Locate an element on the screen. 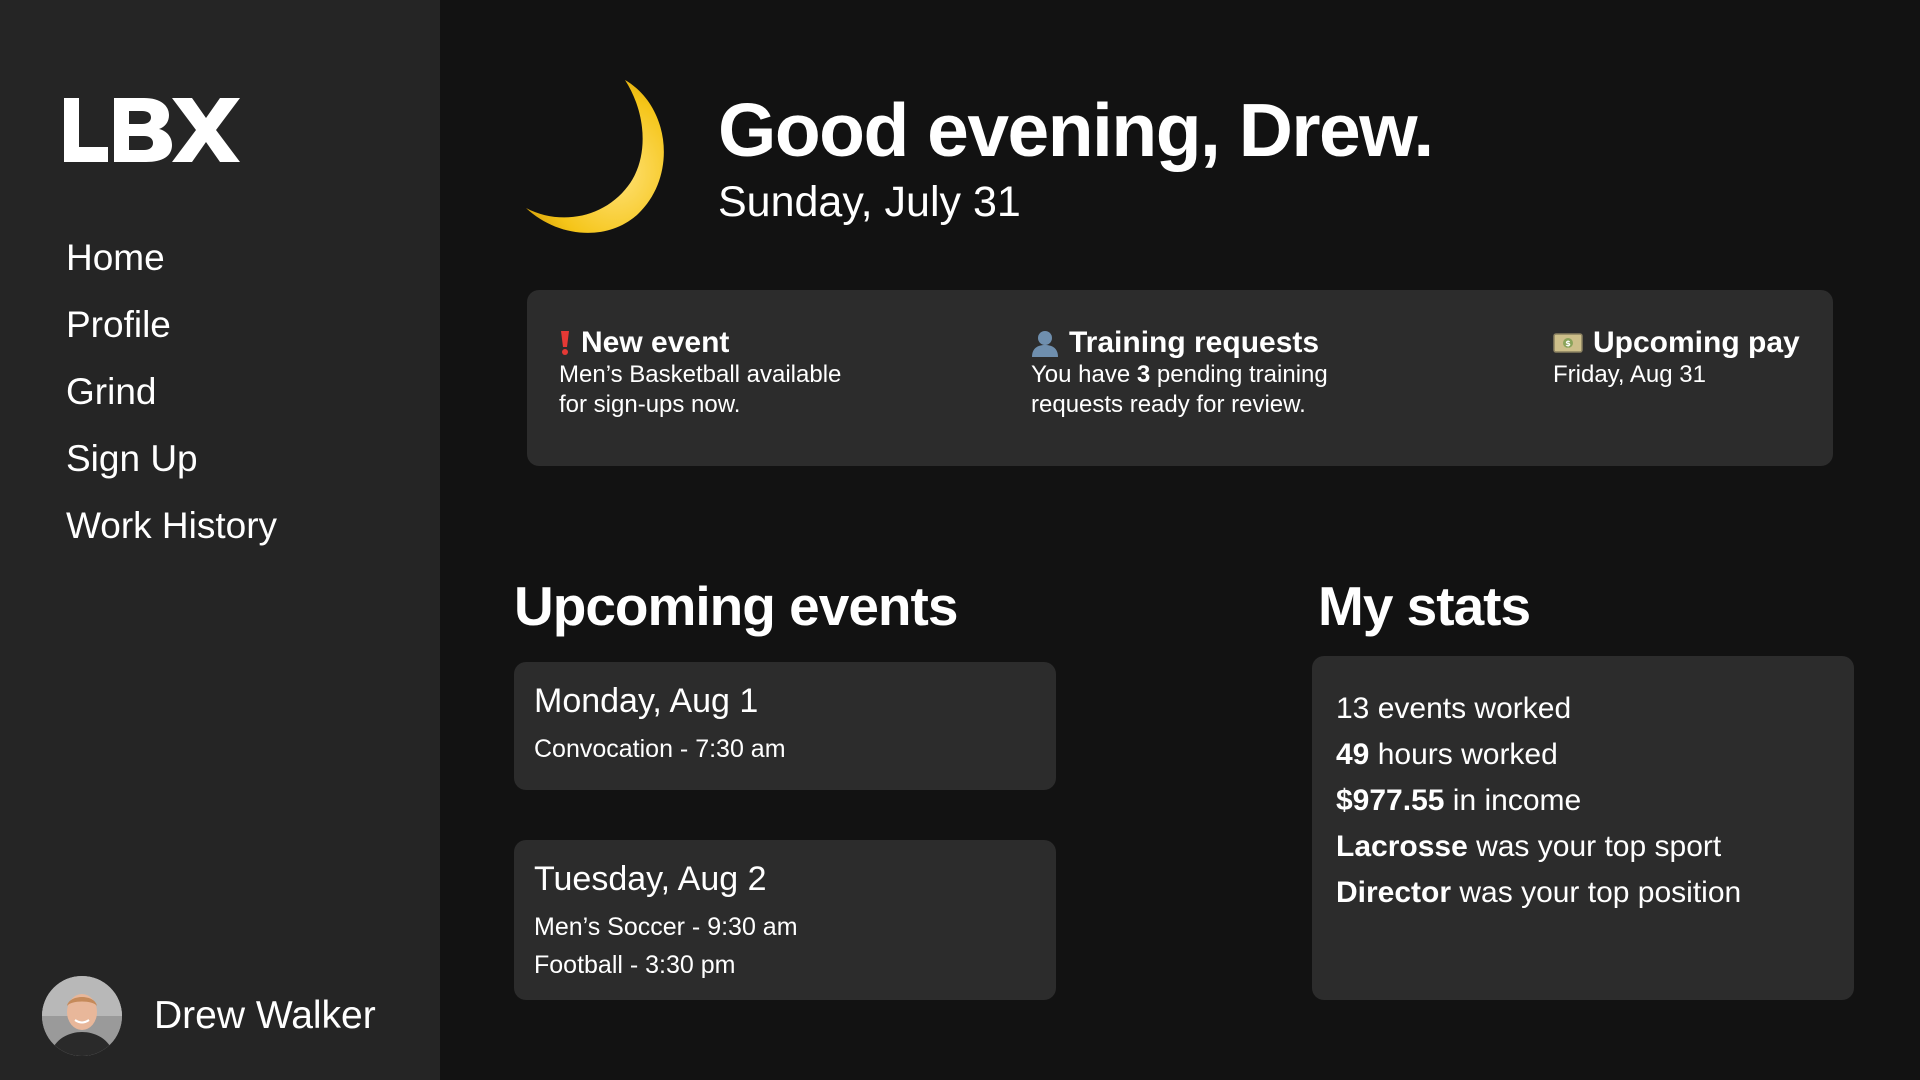 This screenshot has width=1920, height=1080. event-day-label: Tuesday, Aug 2 is located at coordinates (650, 879).